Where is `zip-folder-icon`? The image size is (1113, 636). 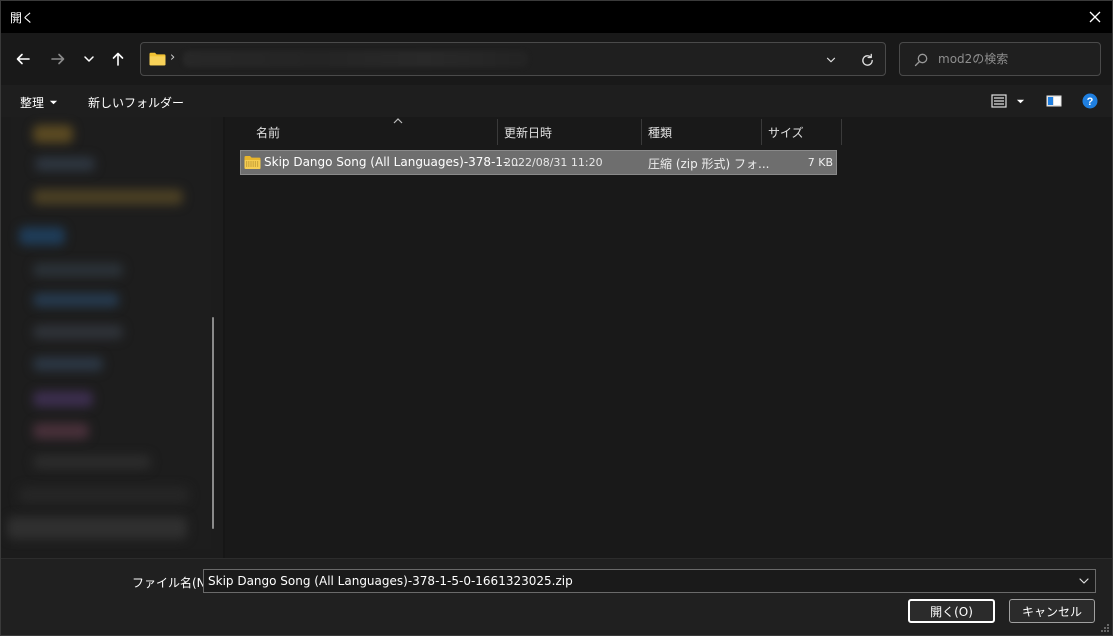
zip-folder-icon is located at coordinates (252, 162).